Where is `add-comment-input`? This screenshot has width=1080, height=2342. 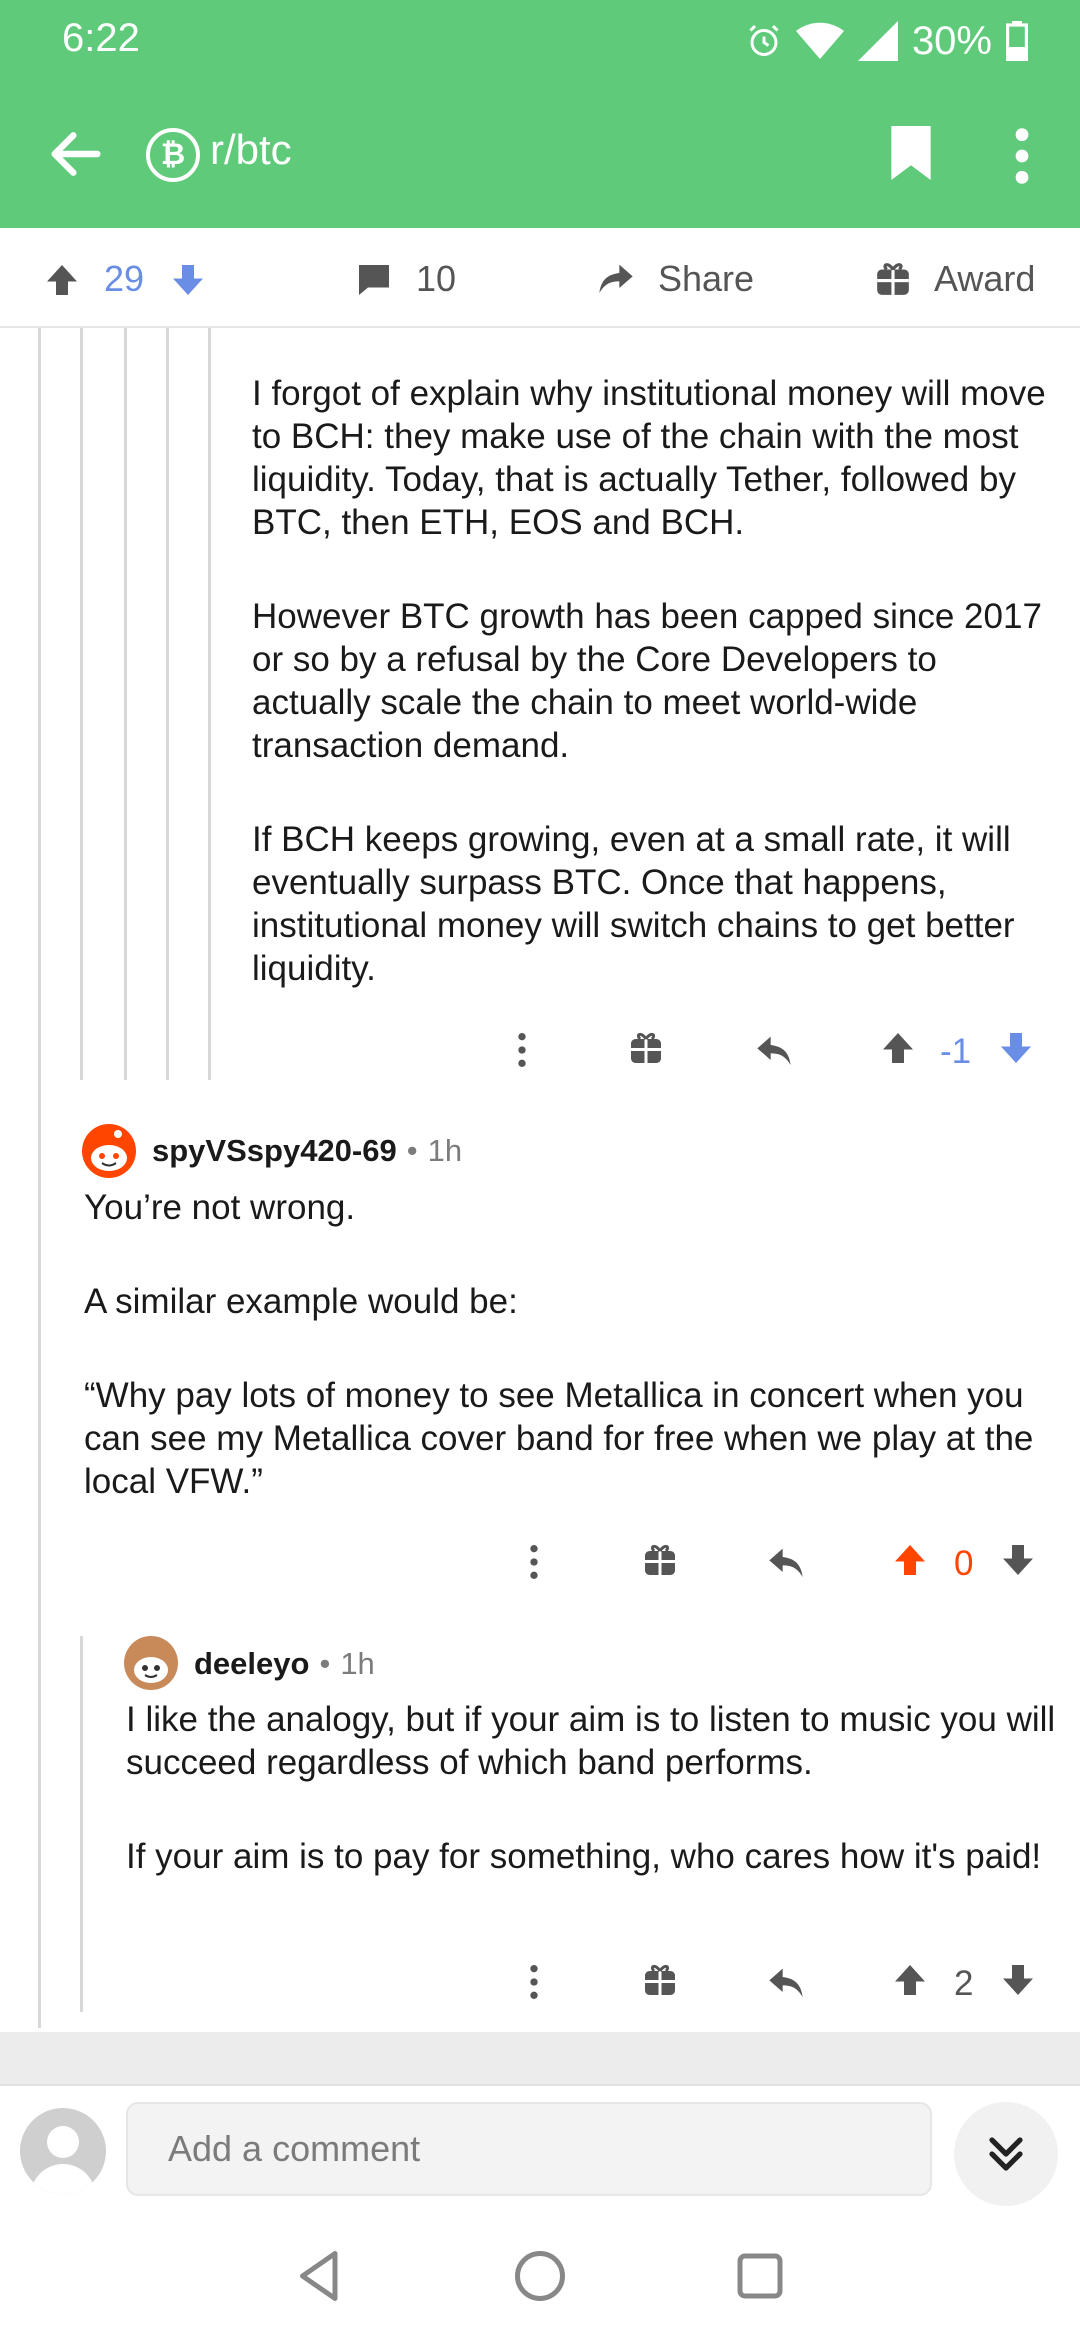 add-comment-input is located at coordinates (529, 2149).